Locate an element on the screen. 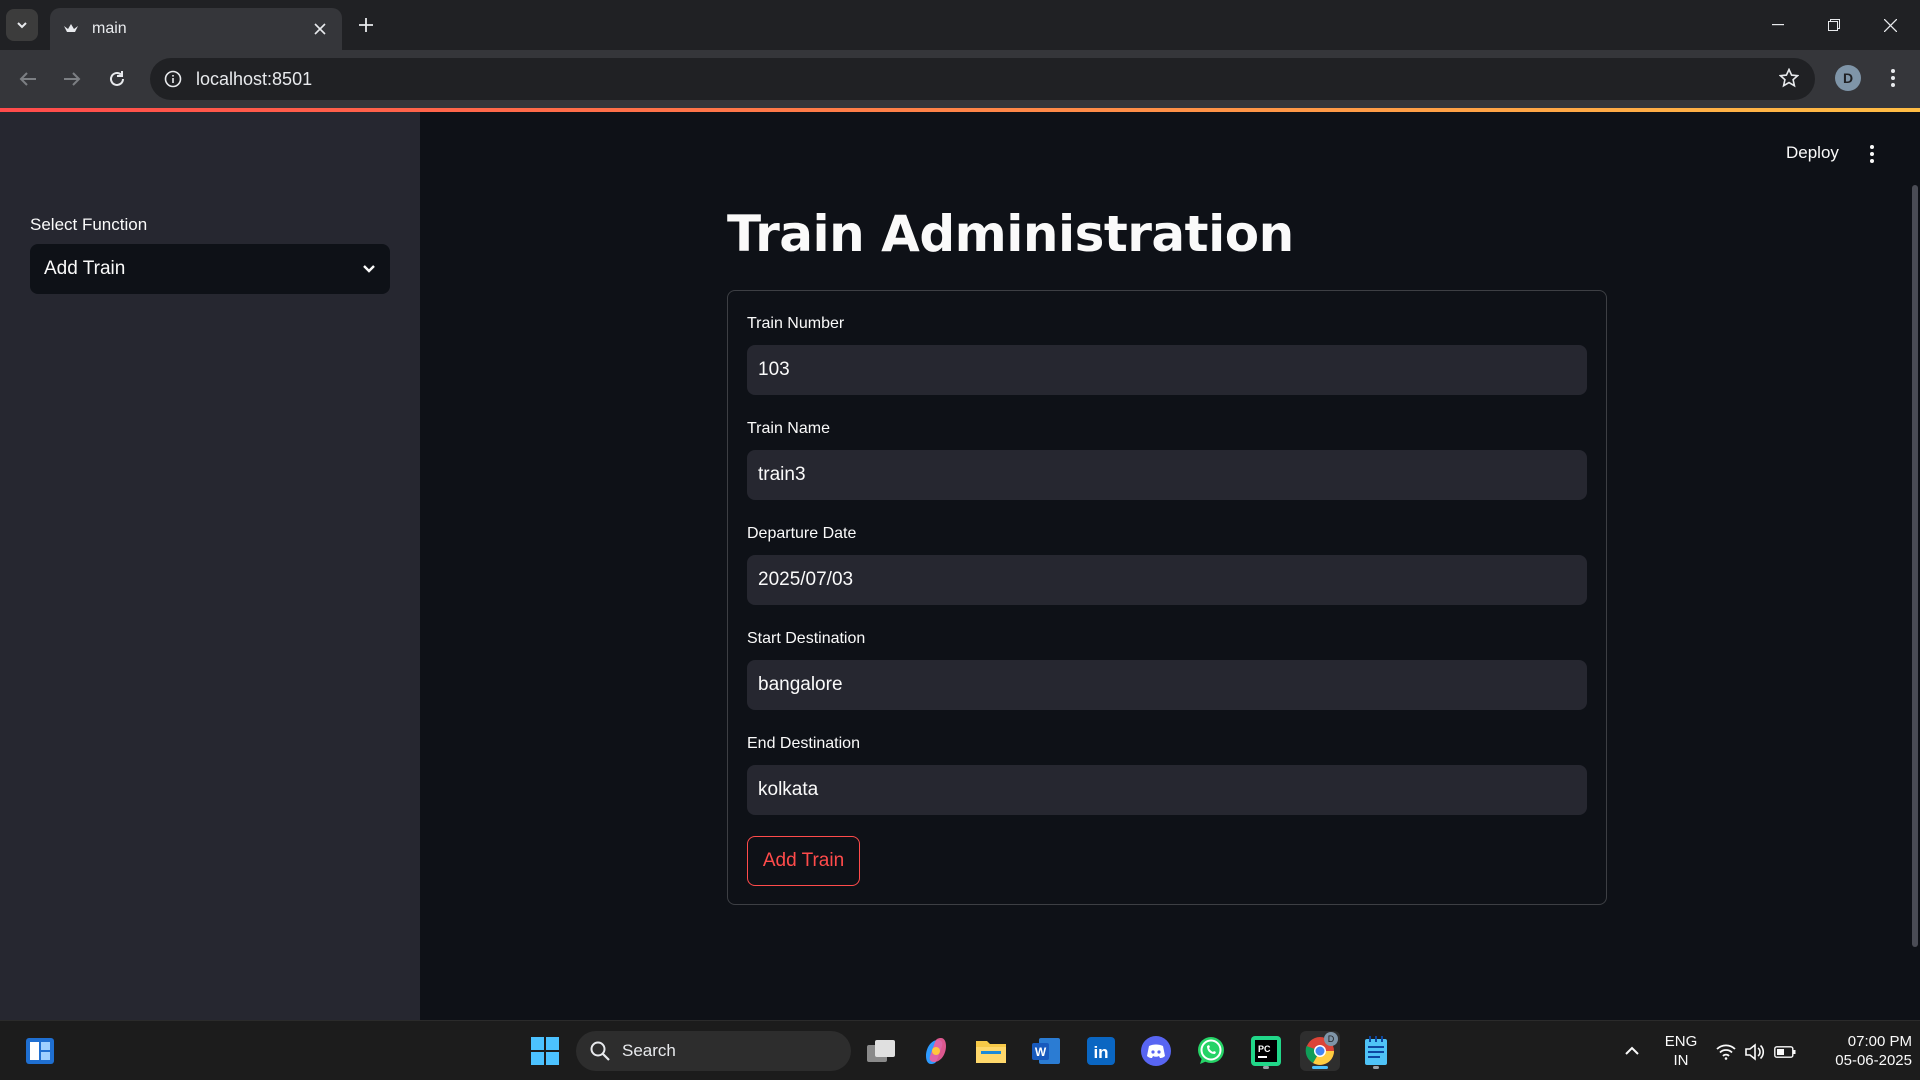 The image size is (1920, 1080). tab-search-button is located at coordinates (22, 25).